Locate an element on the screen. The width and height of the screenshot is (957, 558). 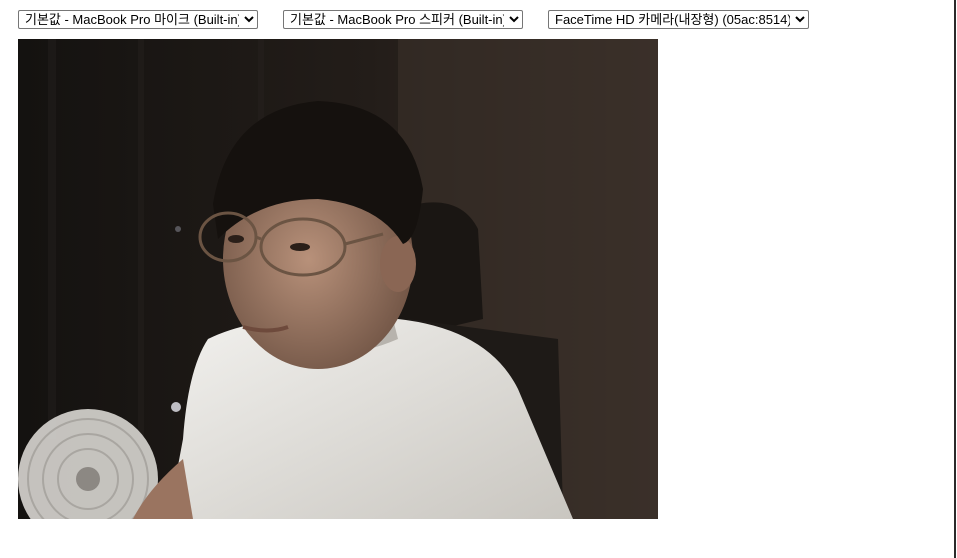
camera-select: FaceTime HD 카메라(내장형) (05ac:8514) is located at coordinates (678, 19).